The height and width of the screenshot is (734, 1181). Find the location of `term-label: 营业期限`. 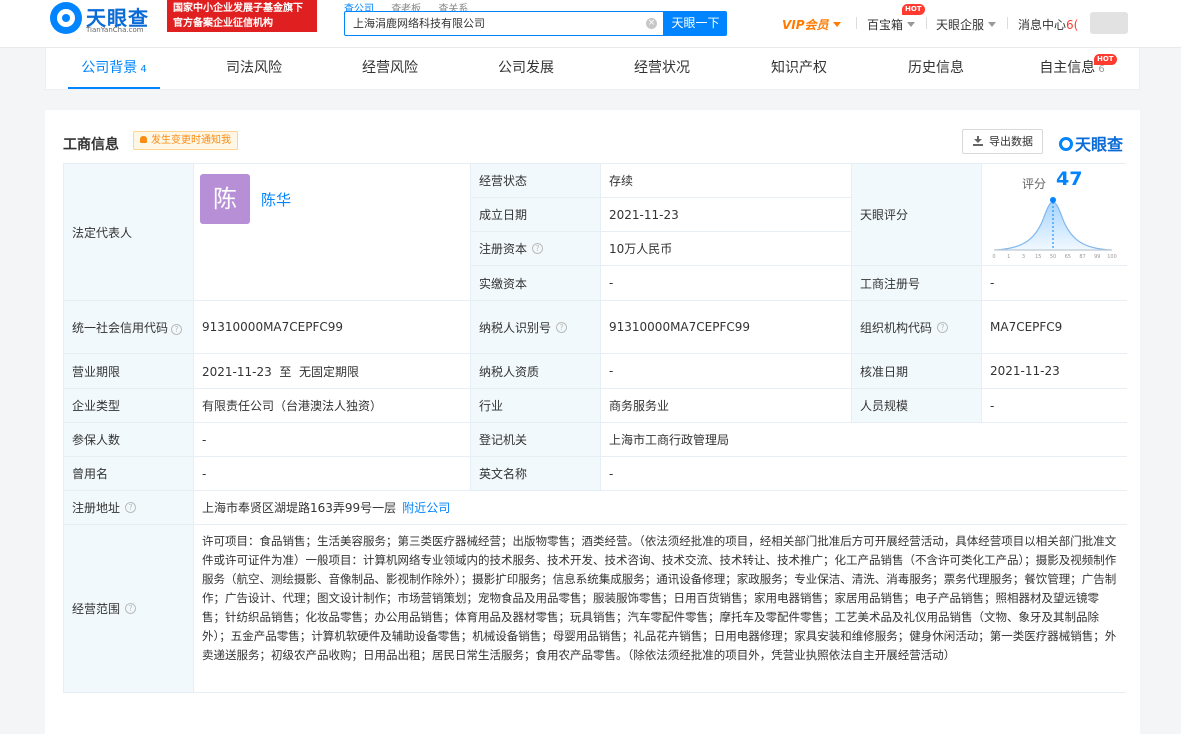

term-label: 营业期限 is located at coordinates (129, 371).